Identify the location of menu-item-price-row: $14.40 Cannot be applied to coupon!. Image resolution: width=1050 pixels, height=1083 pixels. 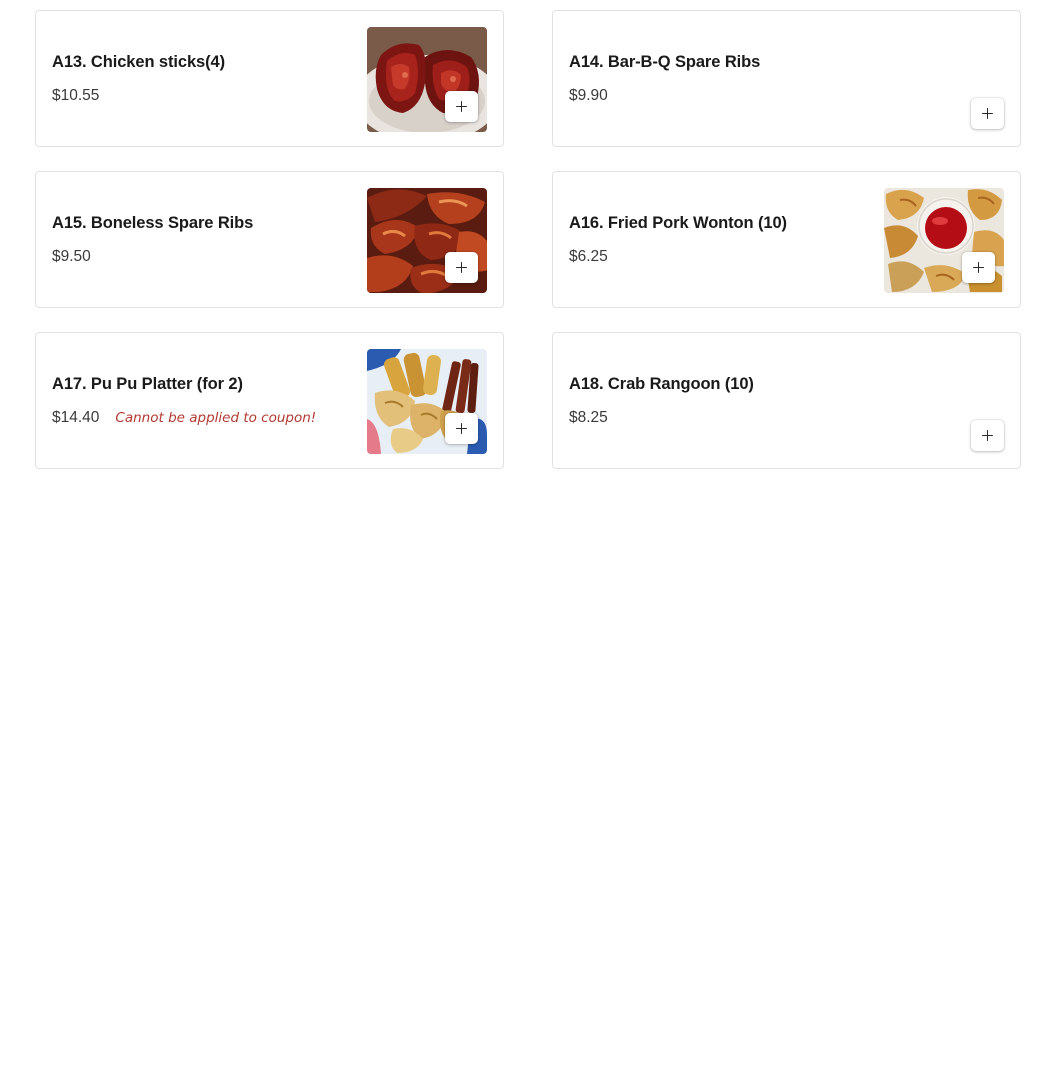
(184, 418).